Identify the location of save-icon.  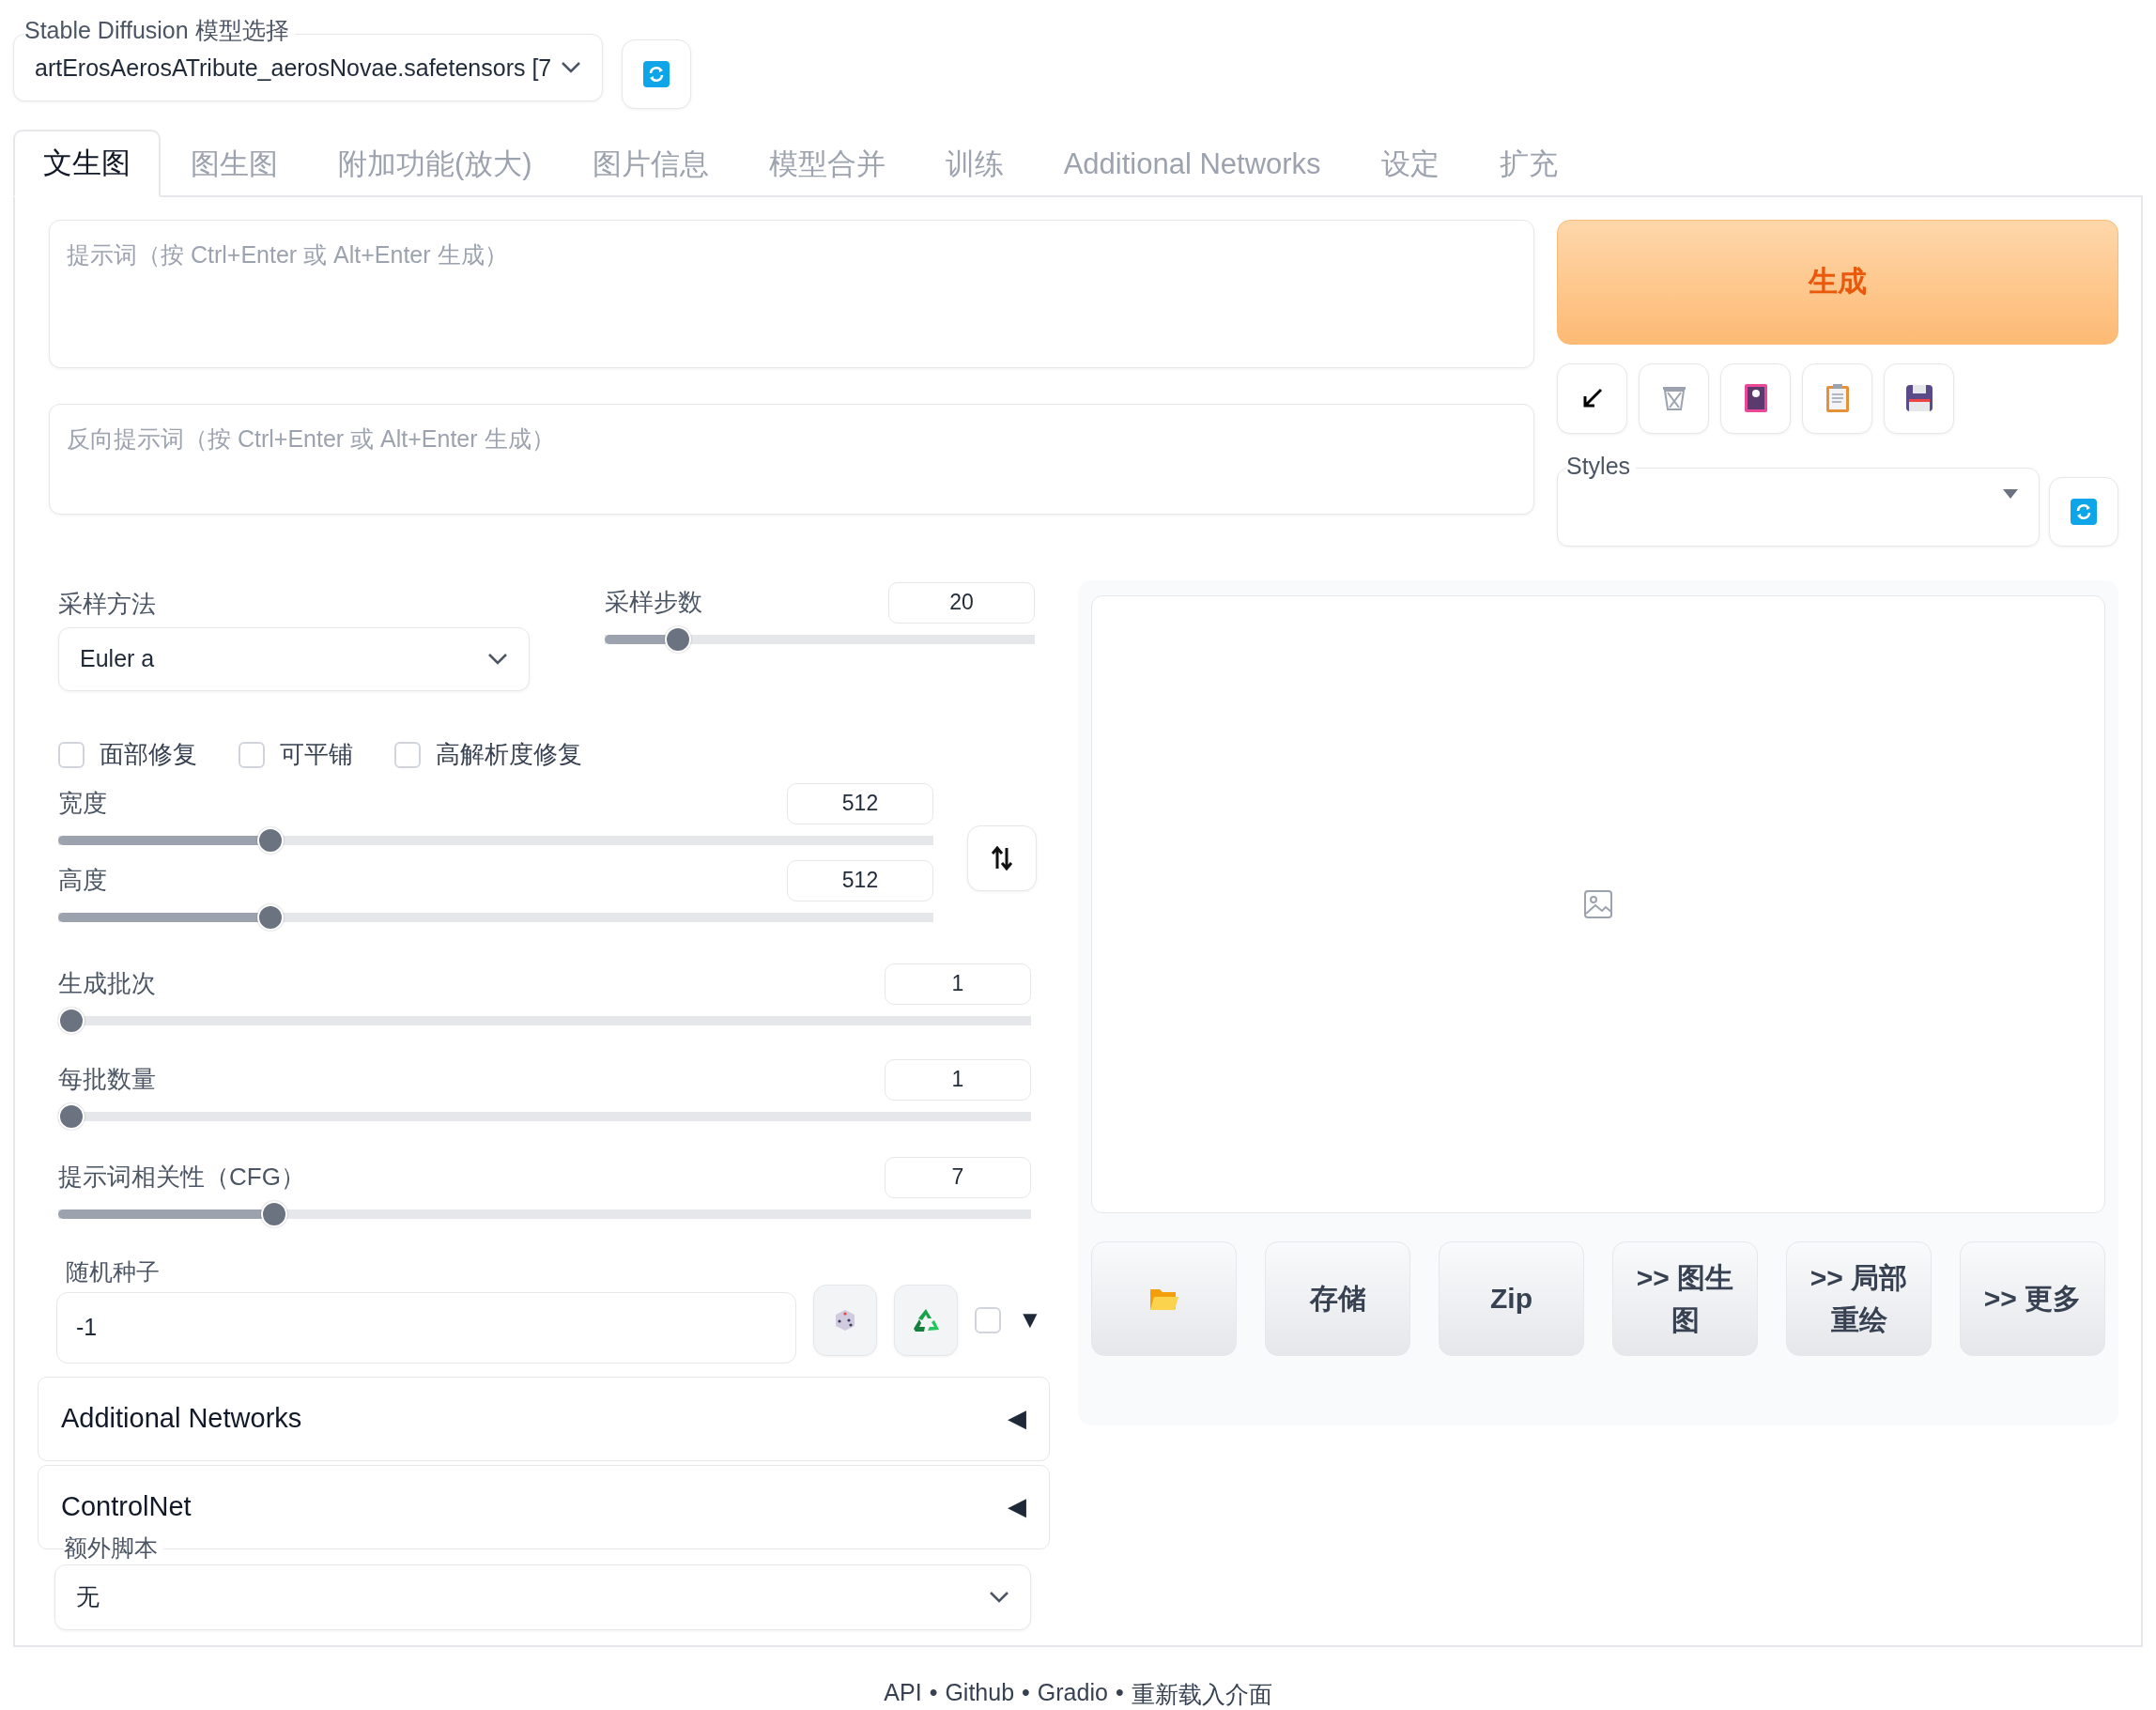
(1918, 398).